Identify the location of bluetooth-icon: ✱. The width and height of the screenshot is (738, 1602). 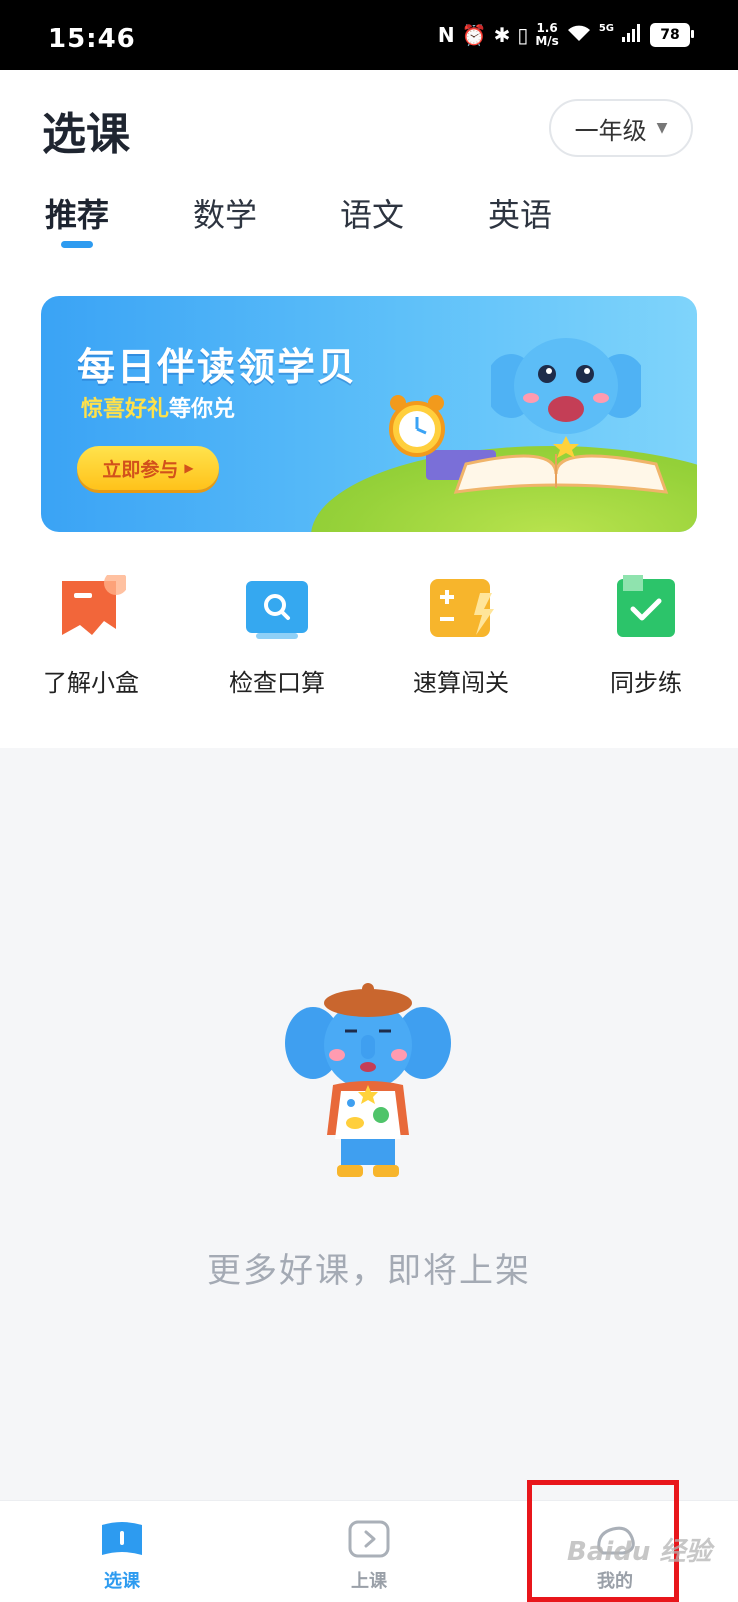
(502, 35).